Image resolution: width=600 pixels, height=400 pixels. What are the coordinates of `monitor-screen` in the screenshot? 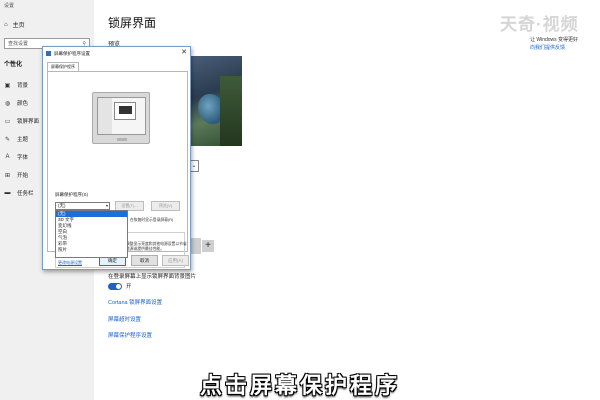 It's located at (121, 116).